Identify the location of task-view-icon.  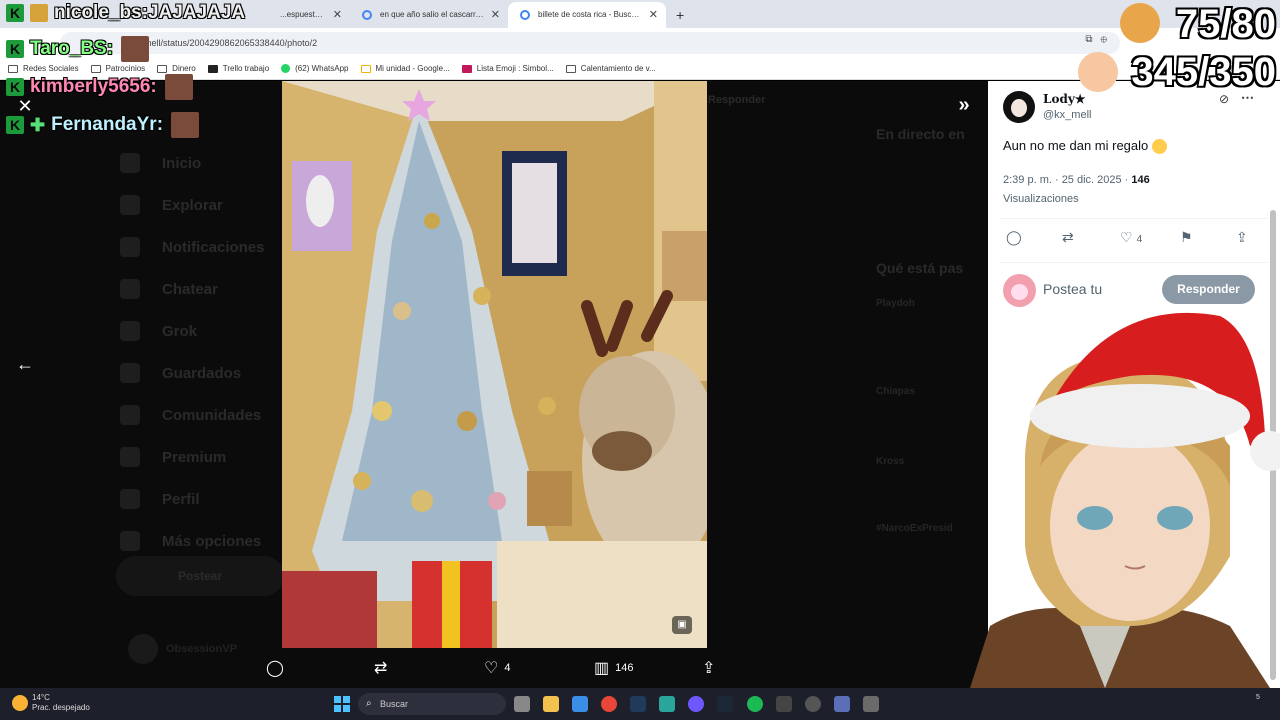
(522, 704).